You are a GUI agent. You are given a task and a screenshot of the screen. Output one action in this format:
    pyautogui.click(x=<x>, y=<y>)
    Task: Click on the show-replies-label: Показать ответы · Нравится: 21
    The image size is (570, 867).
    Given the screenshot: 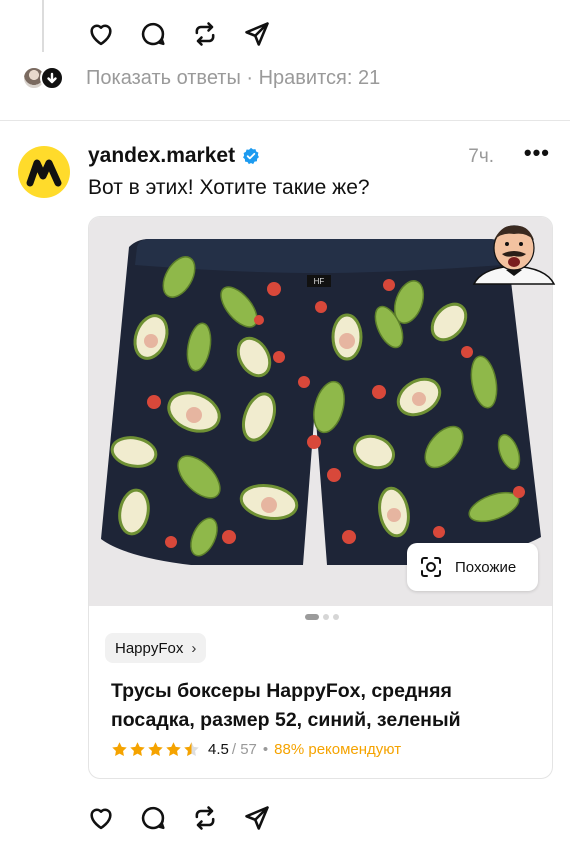 What is the action you would take?
    pyautogui.click(x=233, y=78)
    